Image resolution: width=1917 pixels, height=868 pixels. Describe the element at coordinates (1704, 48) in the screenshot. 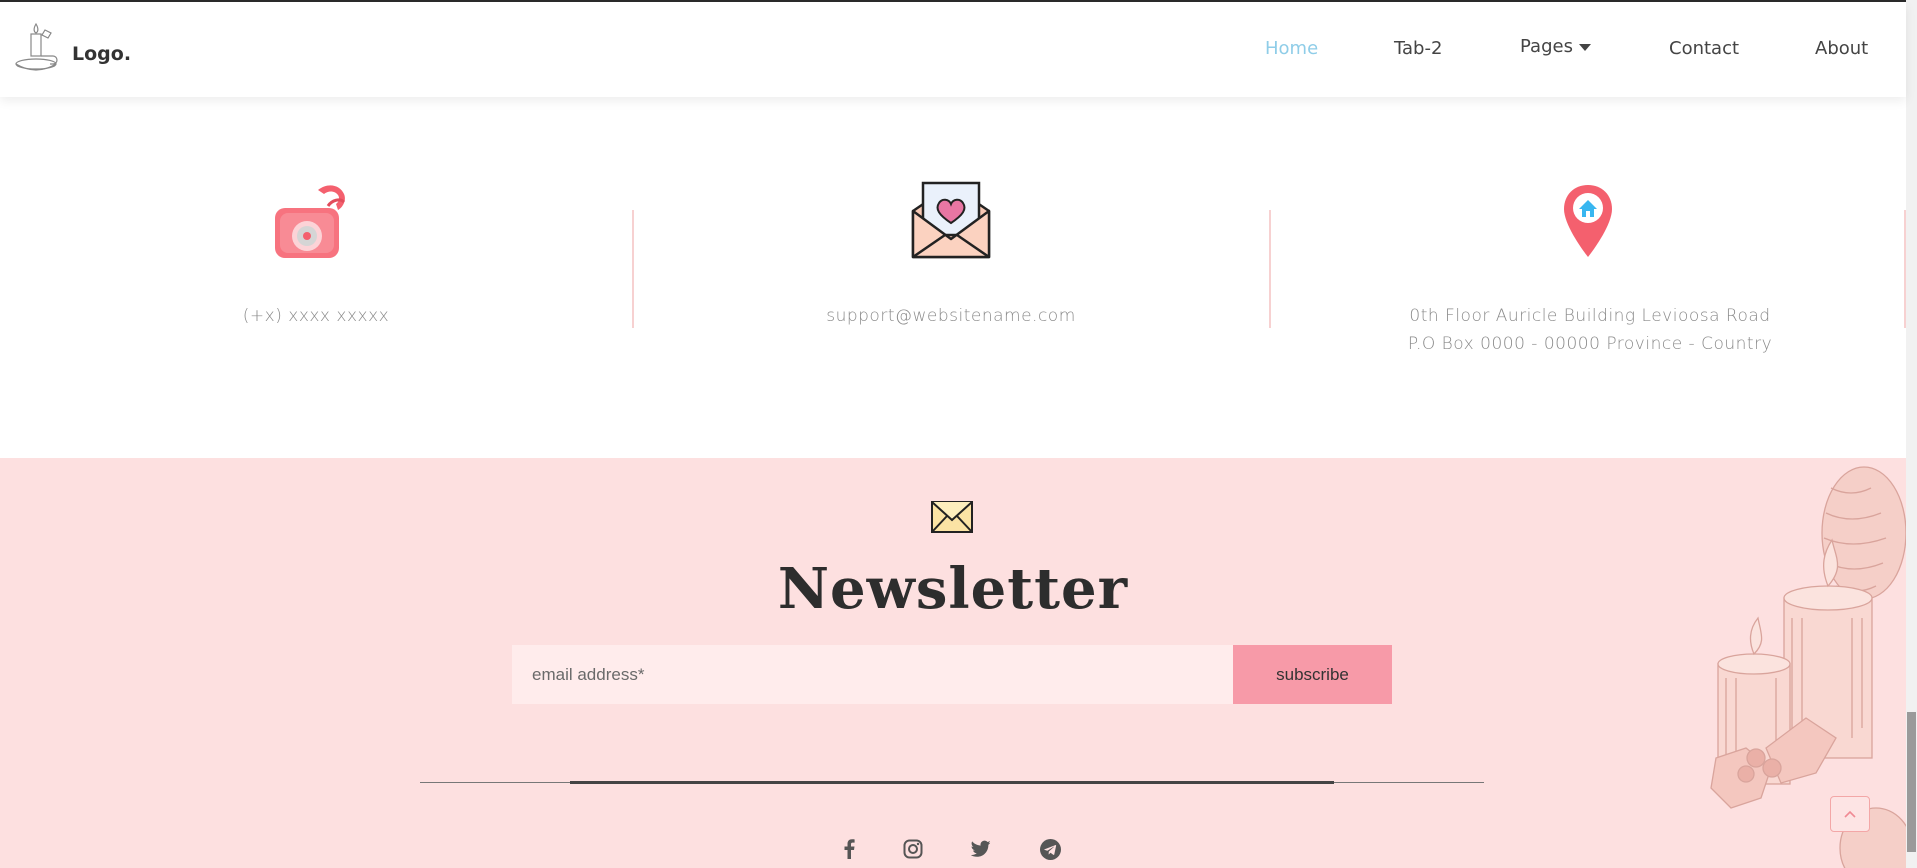

I see `nav-contact: Contact` at that location.